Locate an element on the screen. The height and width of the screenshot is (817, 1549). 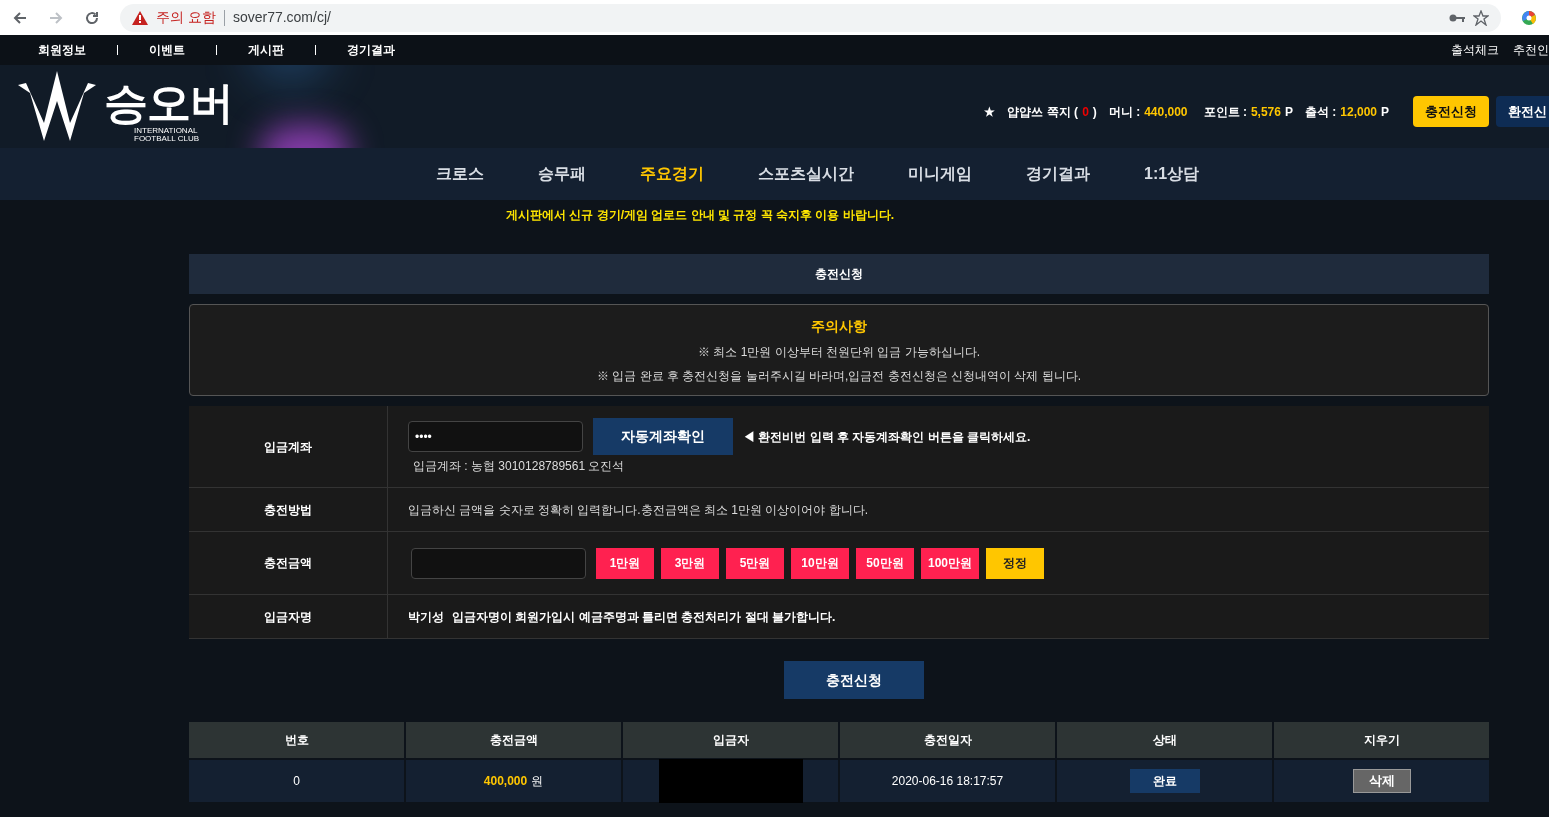
amount-unit: 원 is located at coordinates (537, 781).